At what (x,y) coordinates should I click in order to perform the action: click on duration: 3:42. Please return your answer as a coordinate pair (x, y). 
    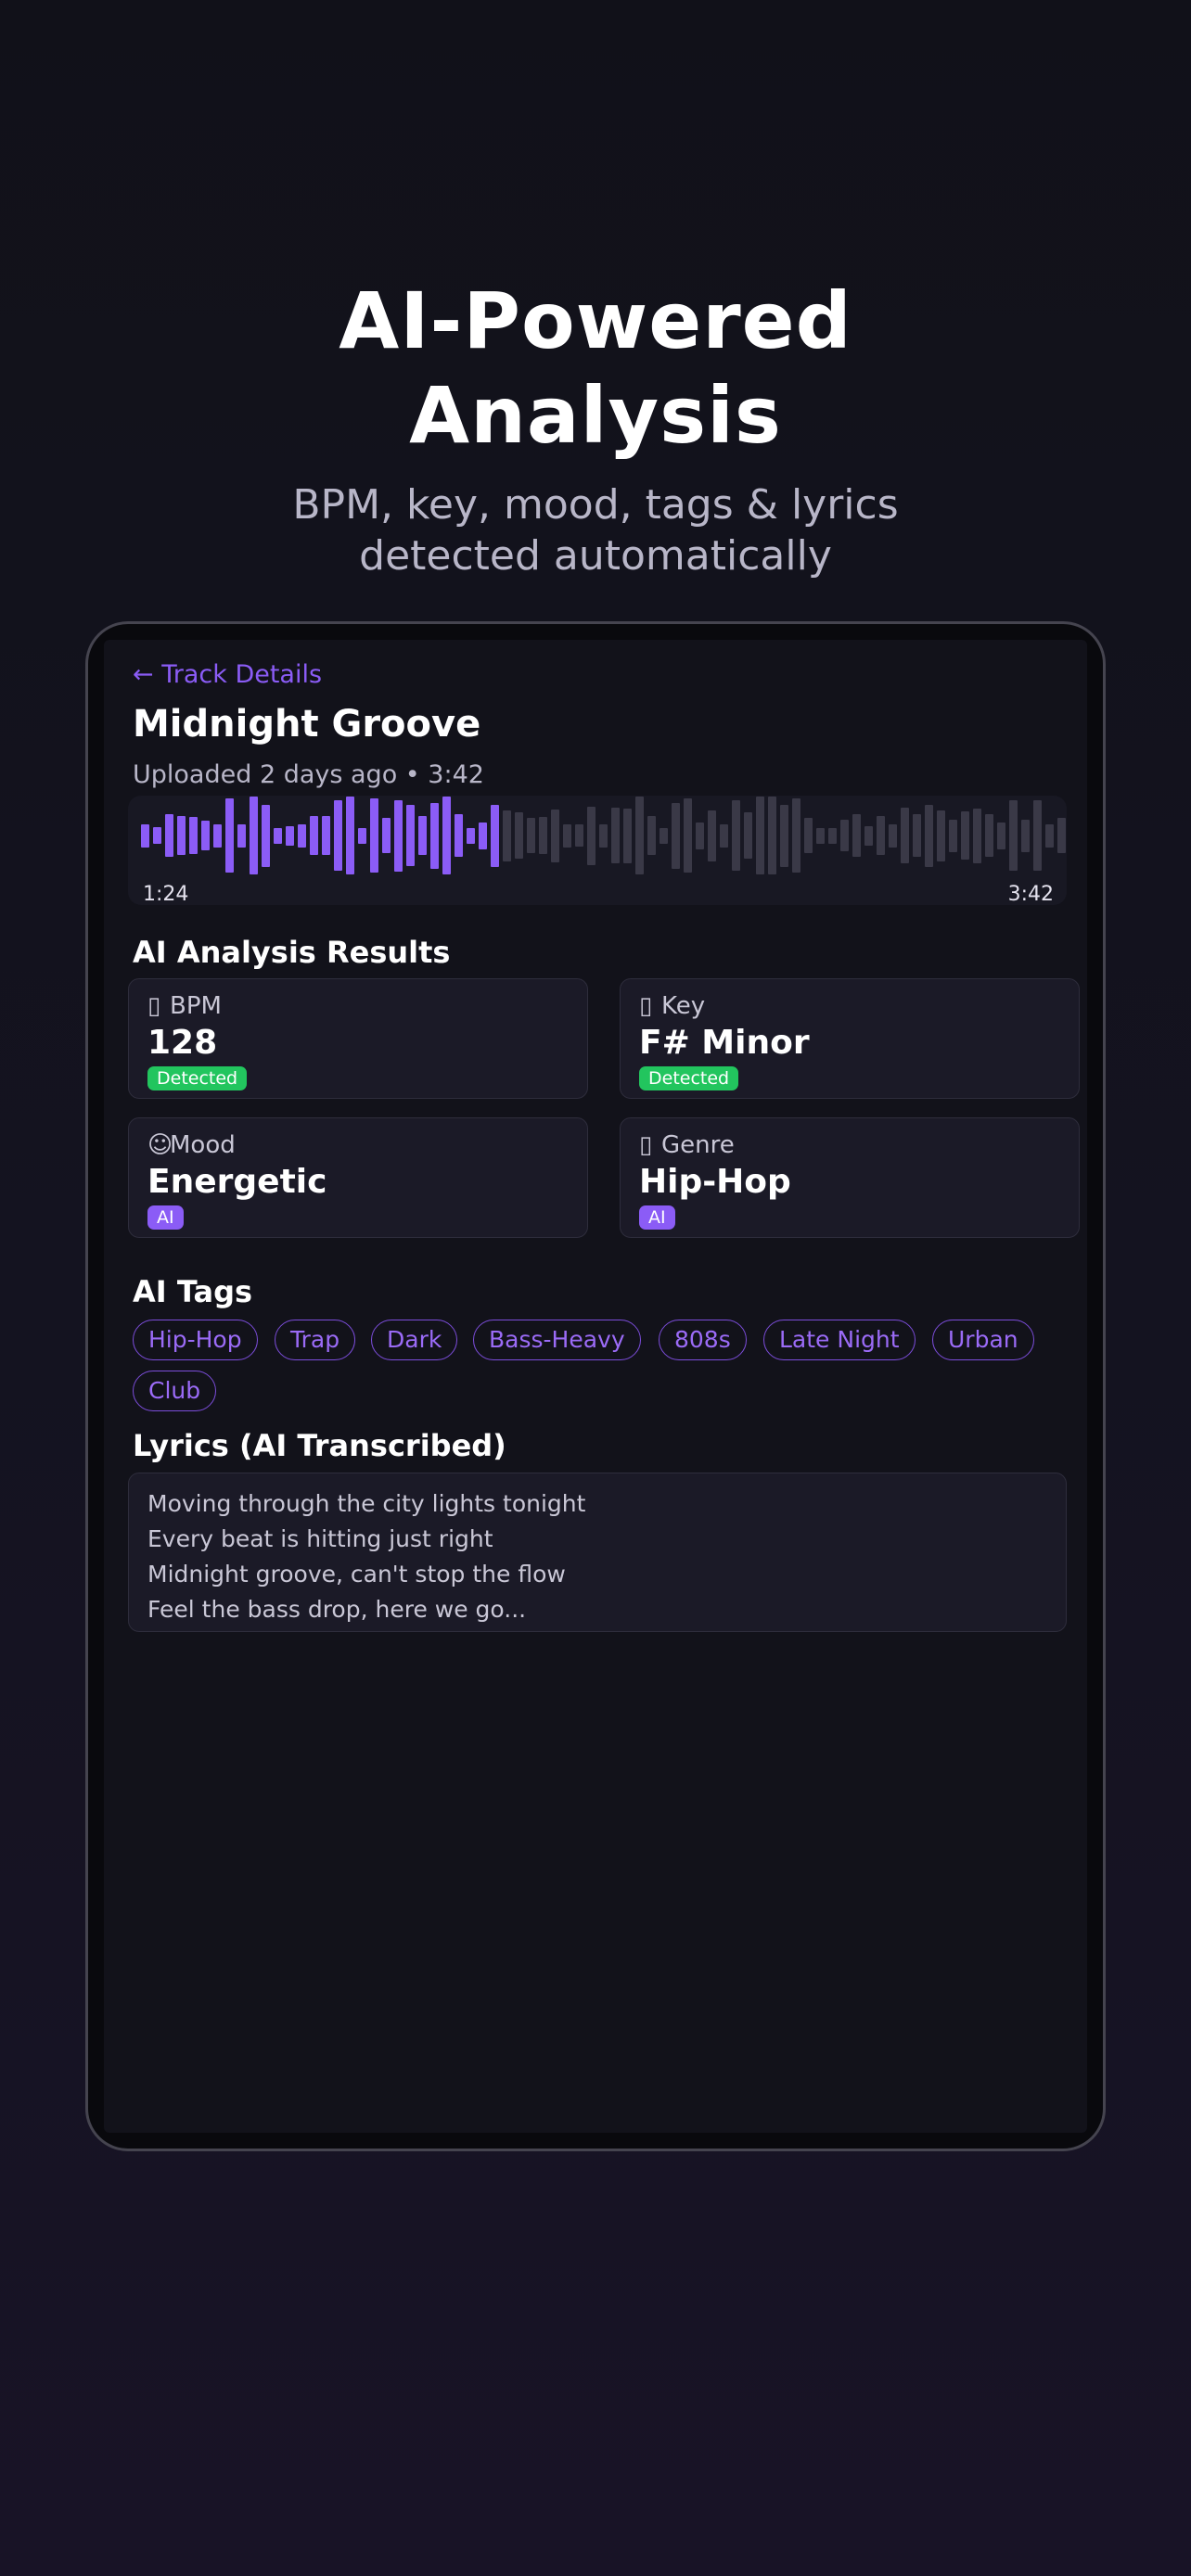
    Looking at the image, I should click on (1030, 894).